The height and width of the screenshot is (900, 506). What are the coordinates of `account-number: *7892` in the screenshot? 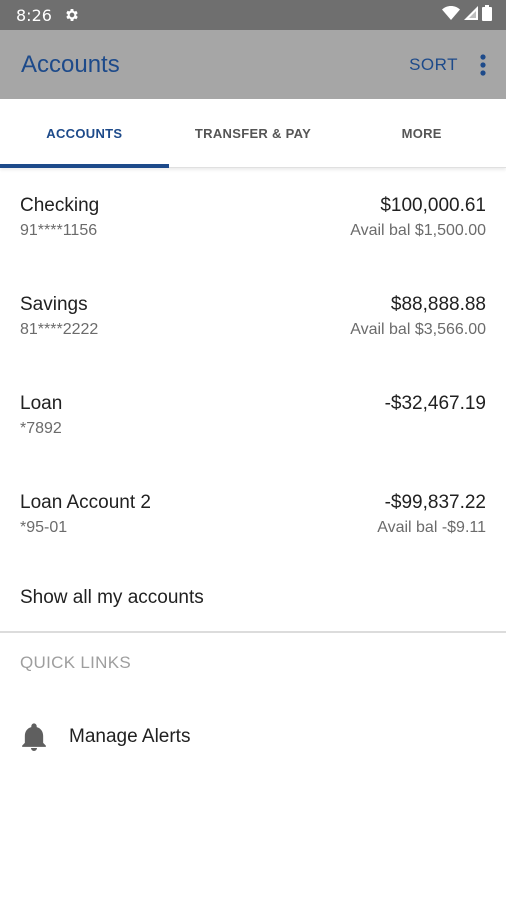 It's located at (41, 428).